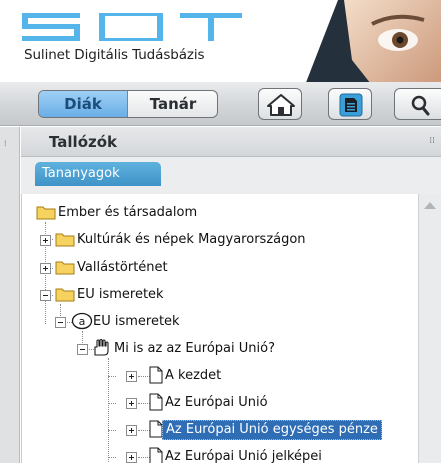 This screenshot has height=463, width=441. I want to click on tree-item-selected: Az Európai Unió egységes pénze, so click(272, 430).